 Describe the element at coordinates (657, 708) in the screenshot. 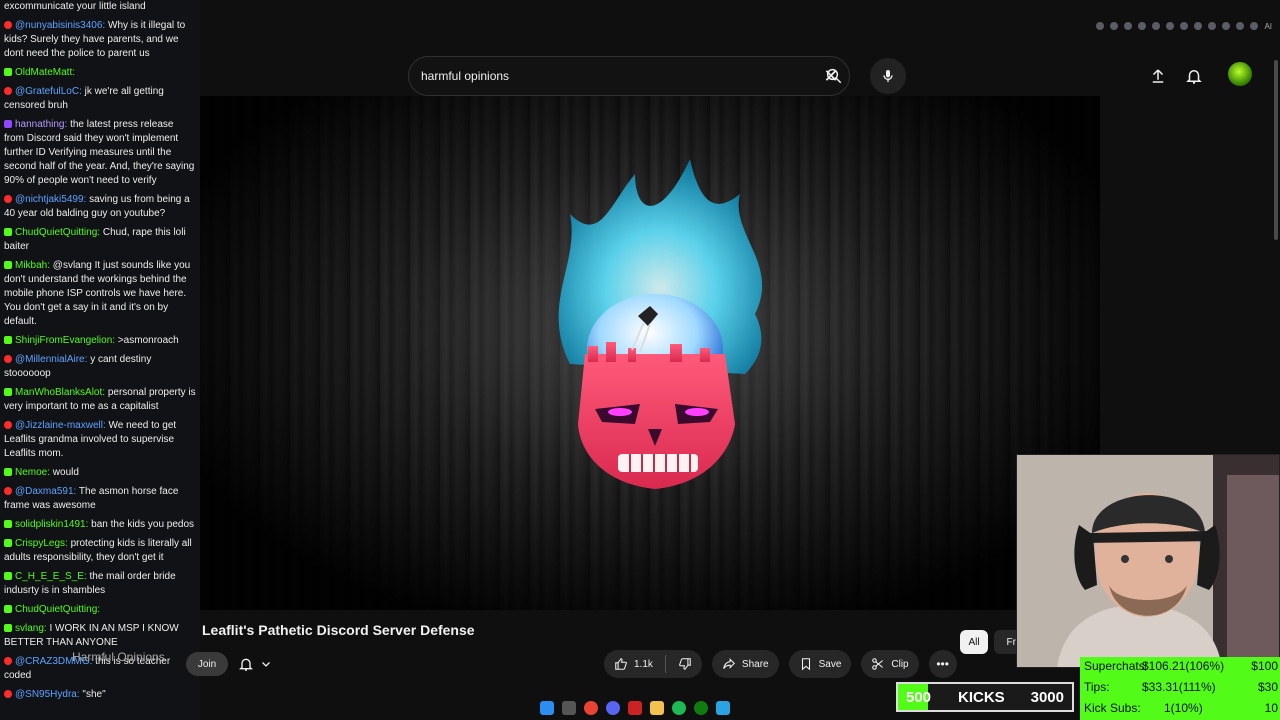

I see `folder-icon` at that location.